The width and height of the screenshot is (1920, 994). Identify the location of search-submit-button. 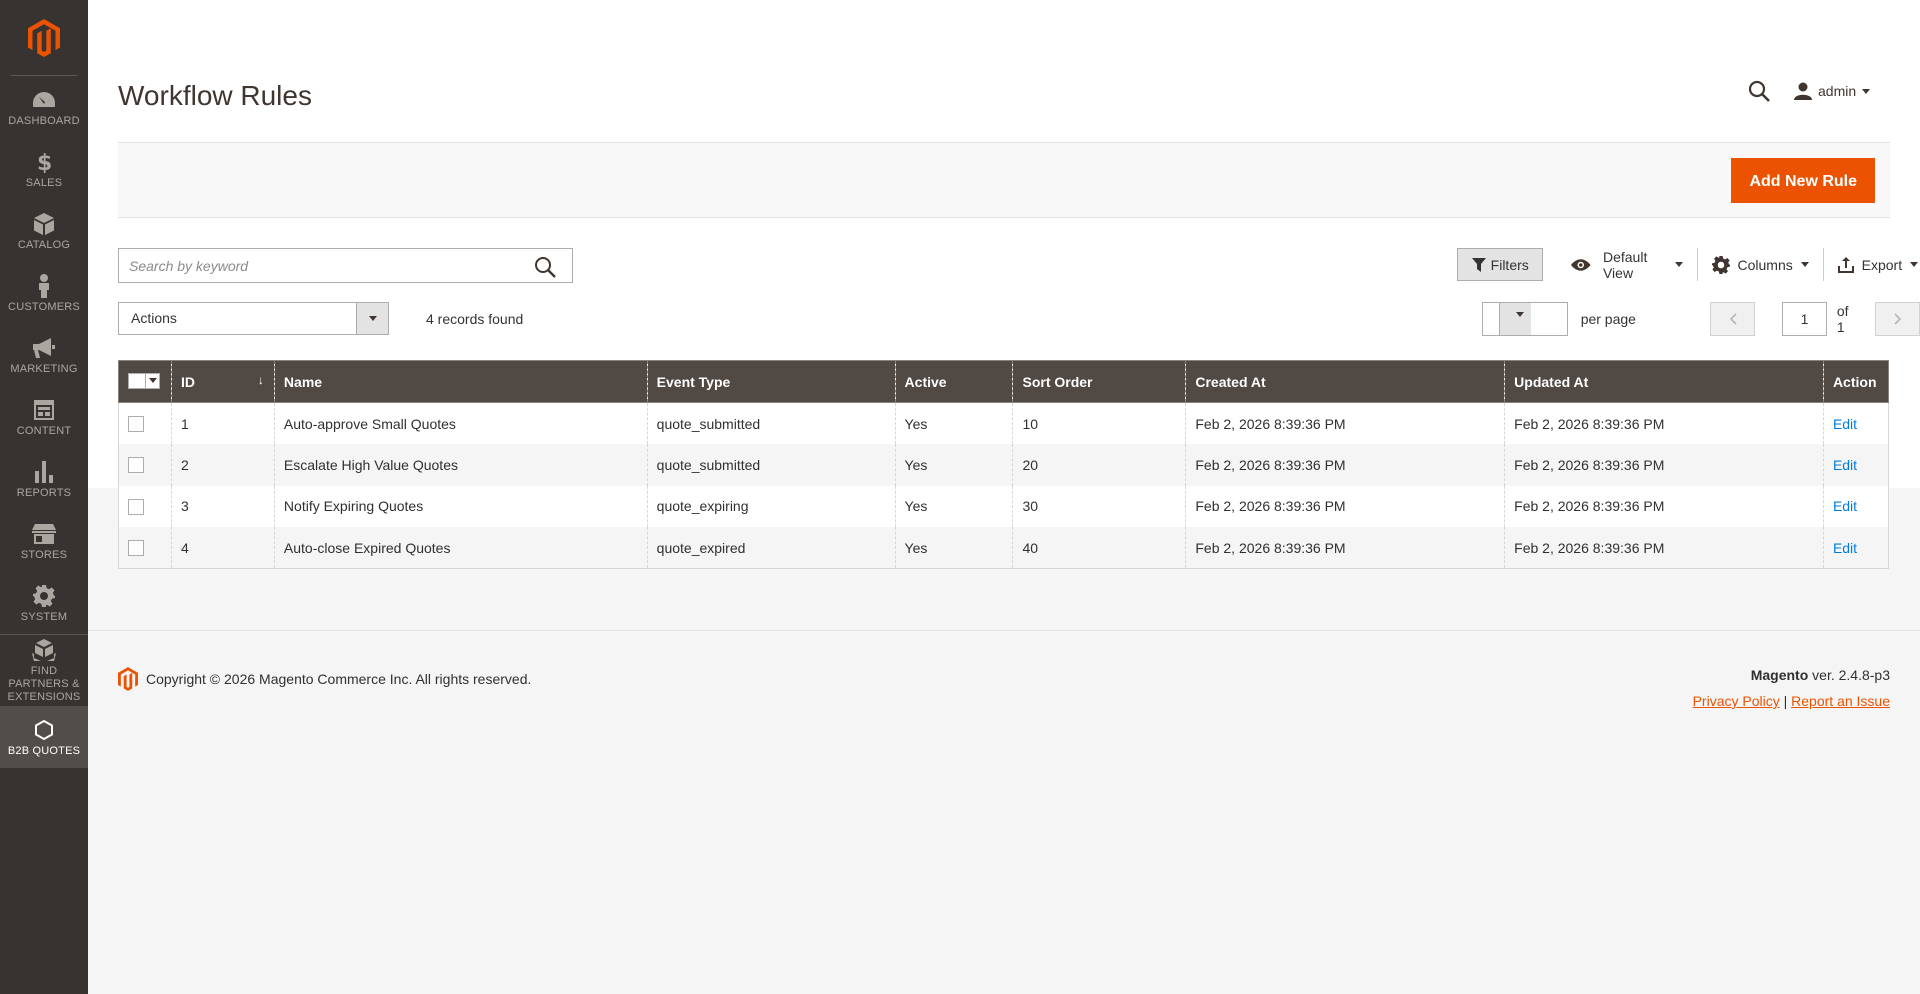
(545, 269).